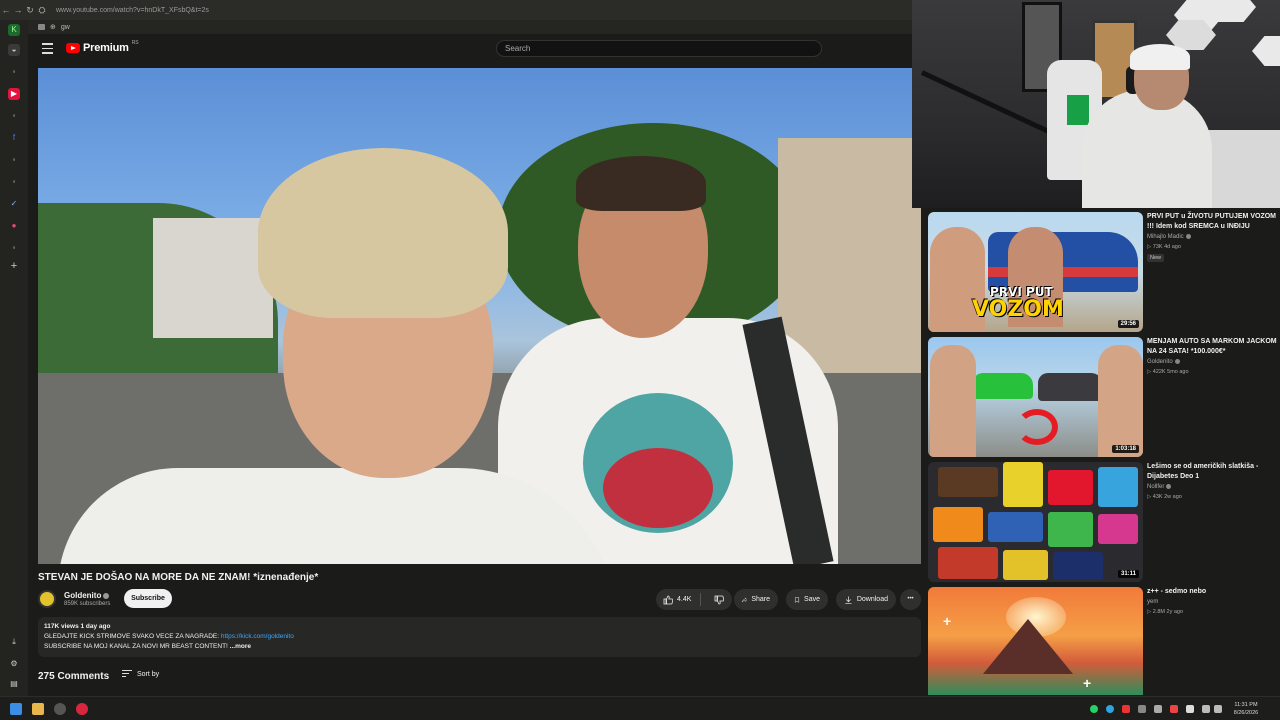 This screenshot has height=720, width=1280. Describe the element at coordinates (1094, 709) in the screenshot. I see `whatsapp-icon` at that location.